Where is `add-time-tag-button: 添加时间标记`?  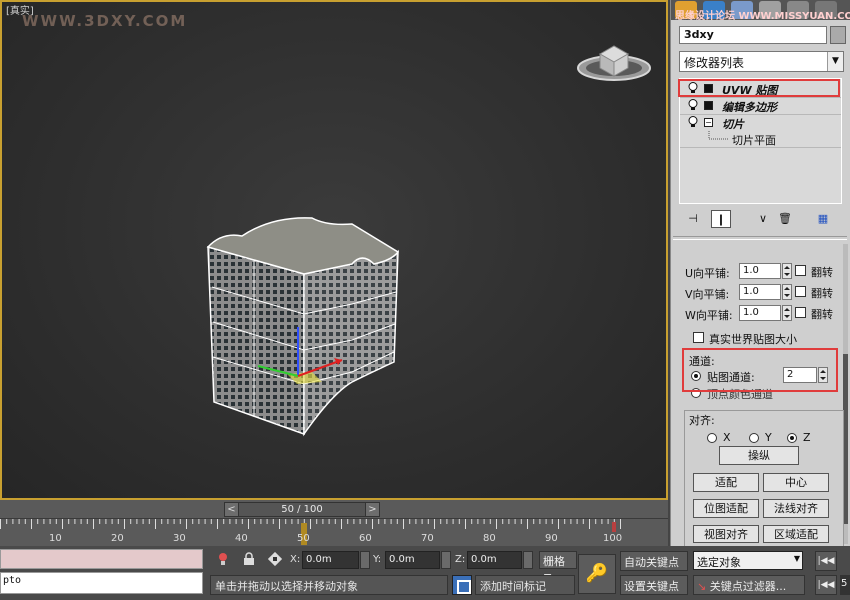 add-time-tag-button: 添加时间标记 is located at coordinates (525, 585).